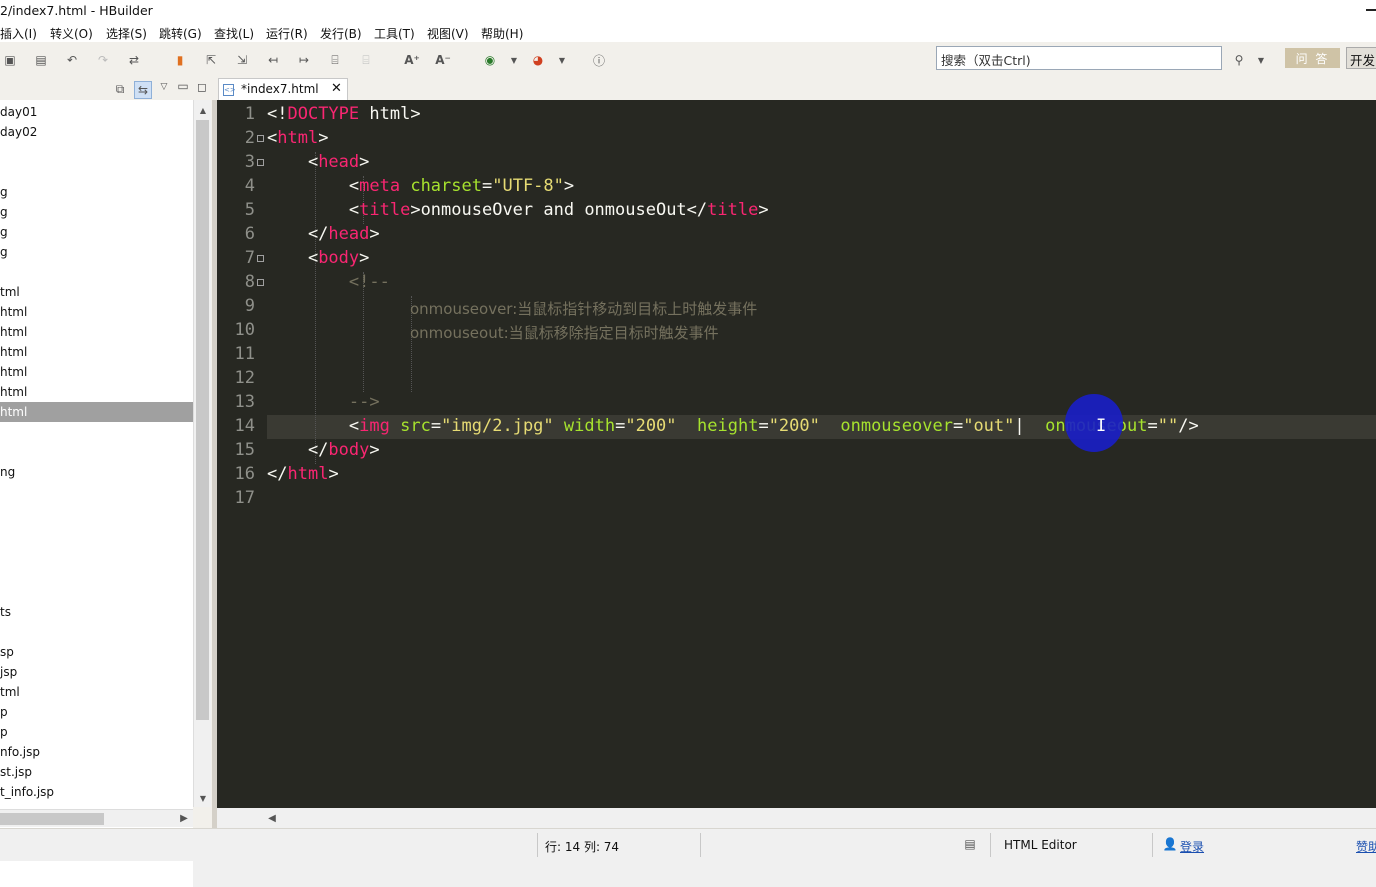 The width and height of the screenshot is (1376, 887). Describe the element at coordinates (336, 88) in the screenshot. I see `close-icon: ✕` at that location.